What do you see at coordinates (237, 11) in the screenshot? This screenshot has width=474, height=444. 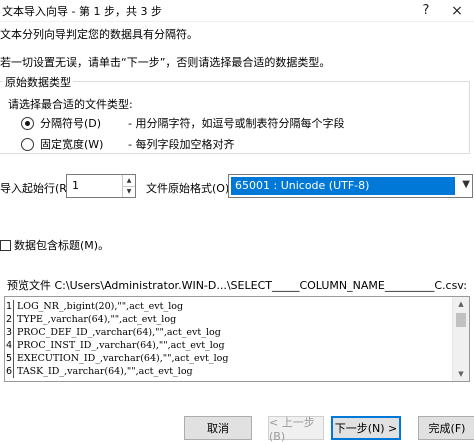 I see `title-bar: 文本导入向导 - 第 1 步，共 3 步 ? ×` at bounding box center [237, 11].